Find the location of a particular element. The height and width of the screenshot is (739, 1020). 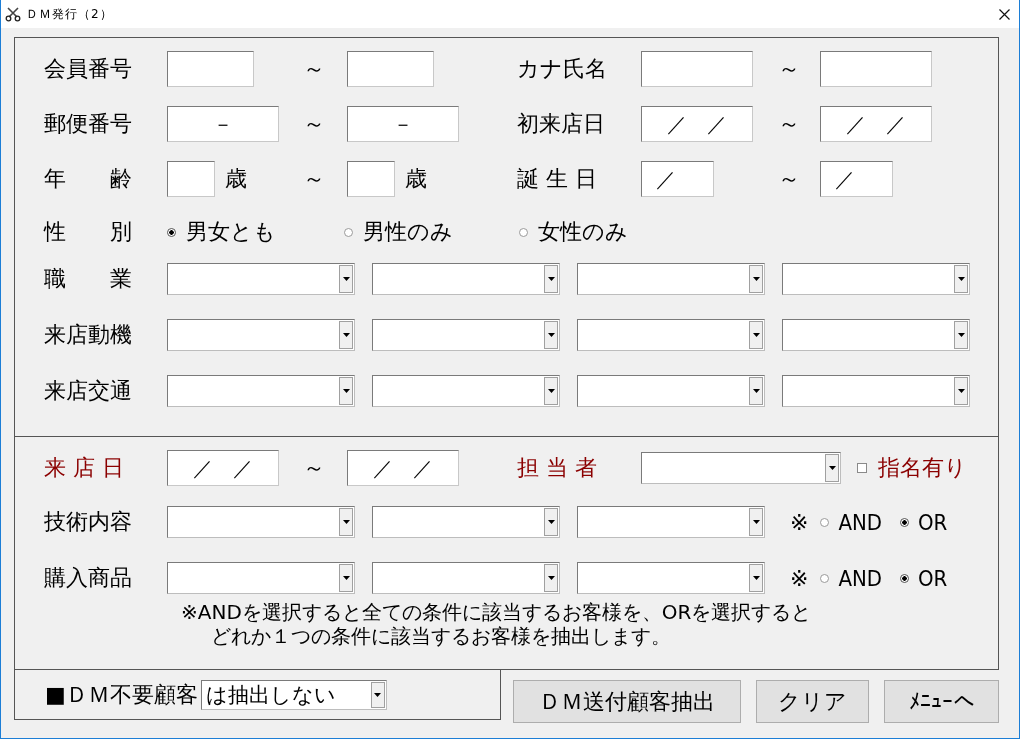

field-label: 年 齢 is located at coordinates (88, 178).